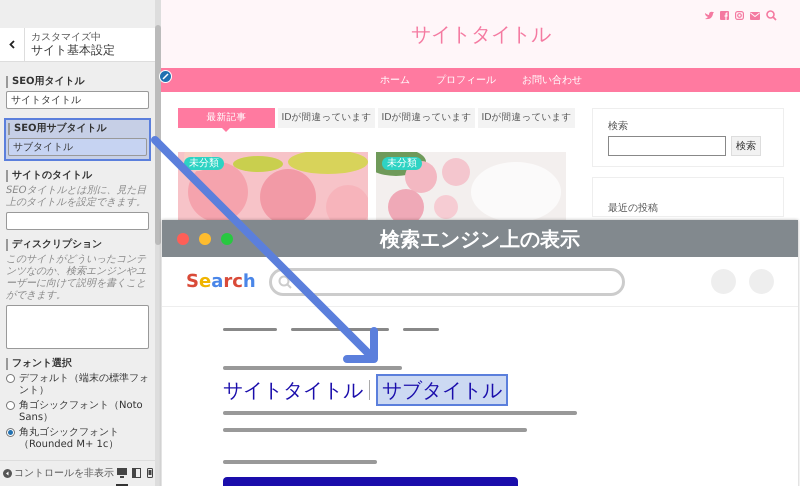 The height and width of the screenshot is (486, 800). What do you see at coordinates (12, 44) in the screenshot?
I see `chevron-left-icon` at bounding box center [12, 44].